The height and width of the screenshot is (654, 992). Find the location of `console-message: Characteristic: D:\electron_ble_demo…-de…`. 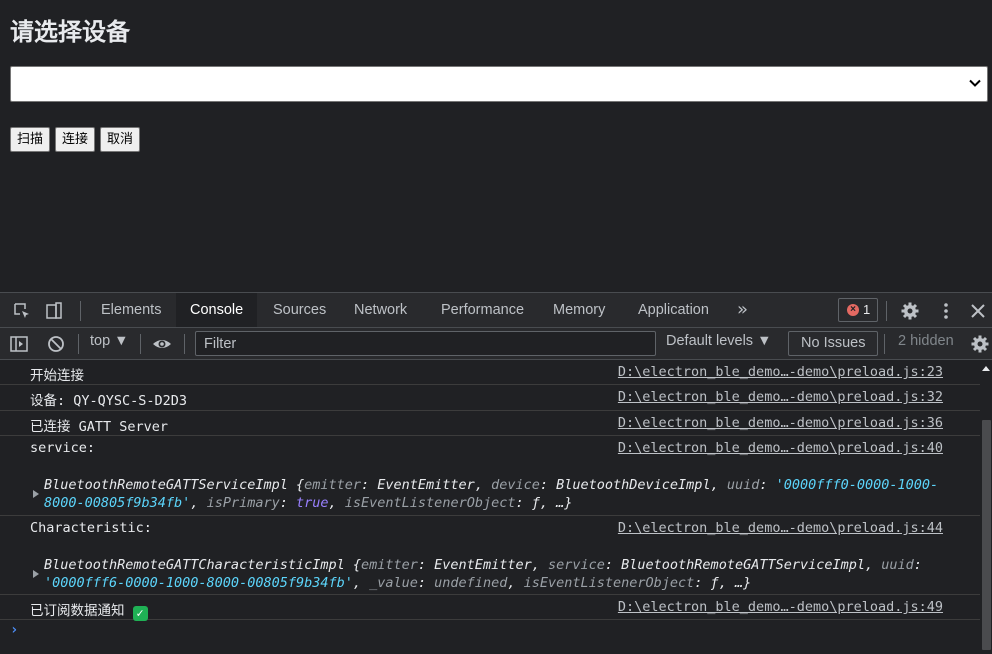

console-message: Characteristic: D:\electron_ble_demo…-de… is located at coordinates (490, 555).